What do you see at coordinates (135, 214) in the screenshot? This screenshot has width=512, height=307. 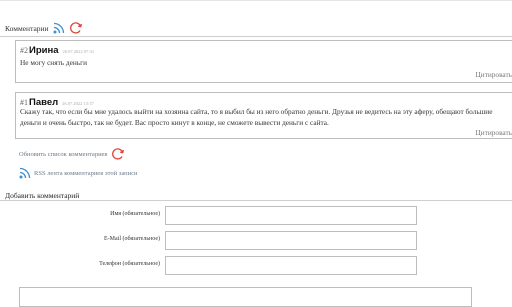 I see `name-label: Имя (обязательное)` at bounding box center [135, 214].